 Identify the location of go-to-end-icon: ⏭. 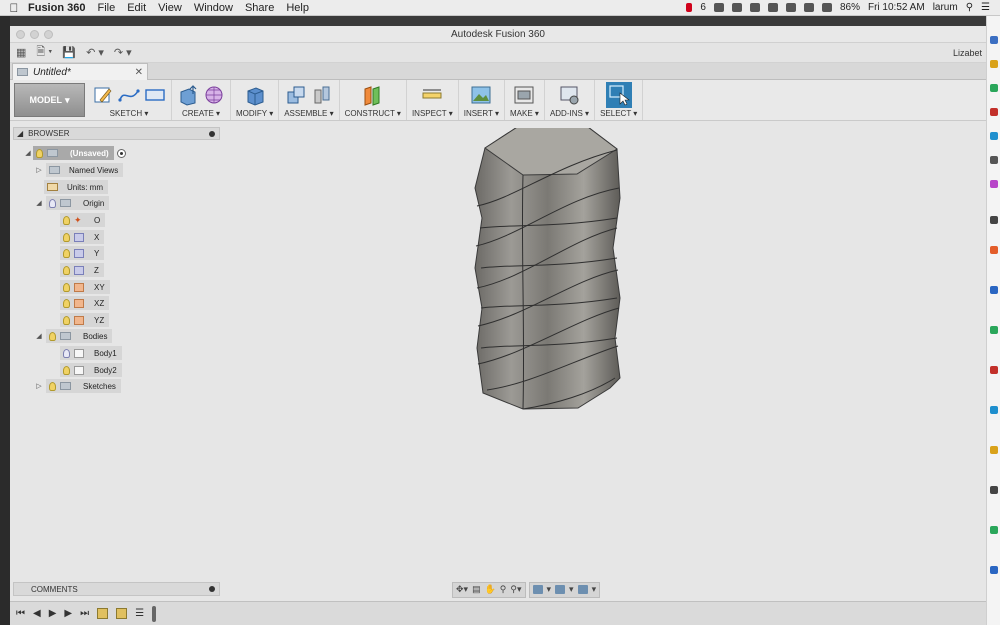
(84, 613).